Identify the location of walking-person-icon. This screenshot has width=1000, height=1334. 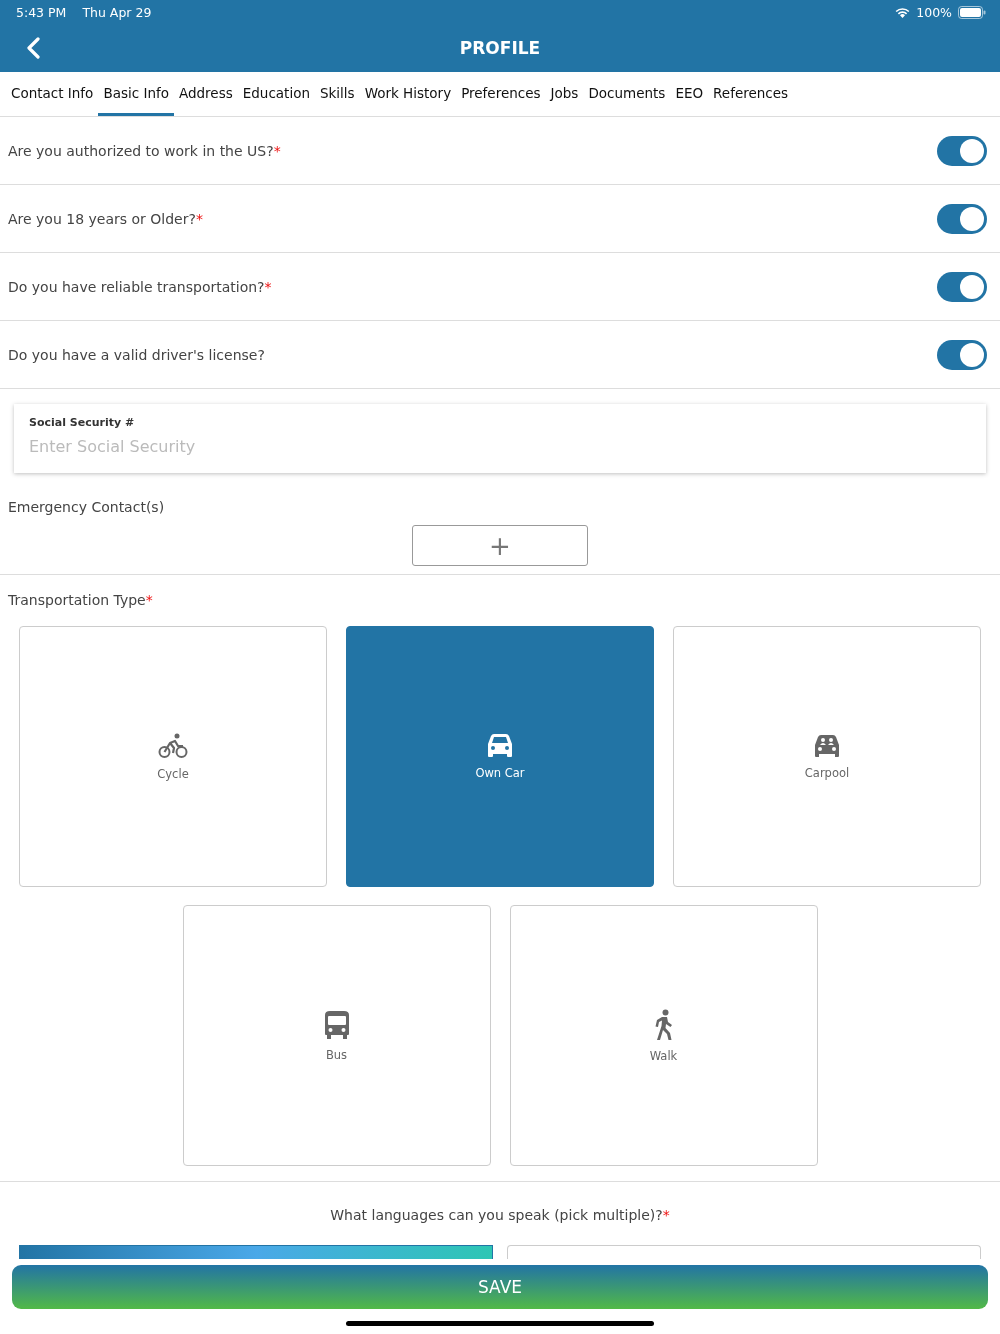
(663, 1024).